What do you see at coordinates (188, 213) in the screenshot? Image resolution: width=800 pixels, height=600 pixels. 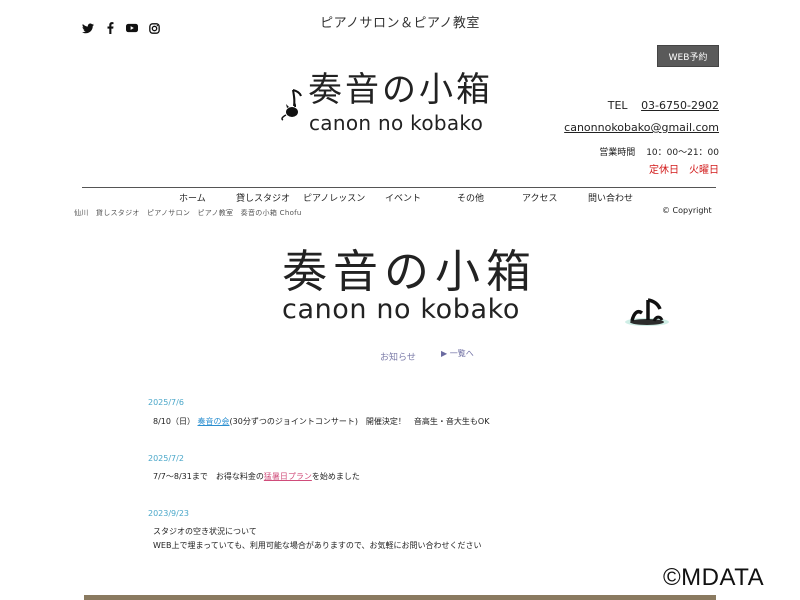 I see `breadcrumb: 仙川 貸しスタジオ ピアノサロン ピアノ教室 奏音の小箱 Chofu` at bounding box center [188, 213].